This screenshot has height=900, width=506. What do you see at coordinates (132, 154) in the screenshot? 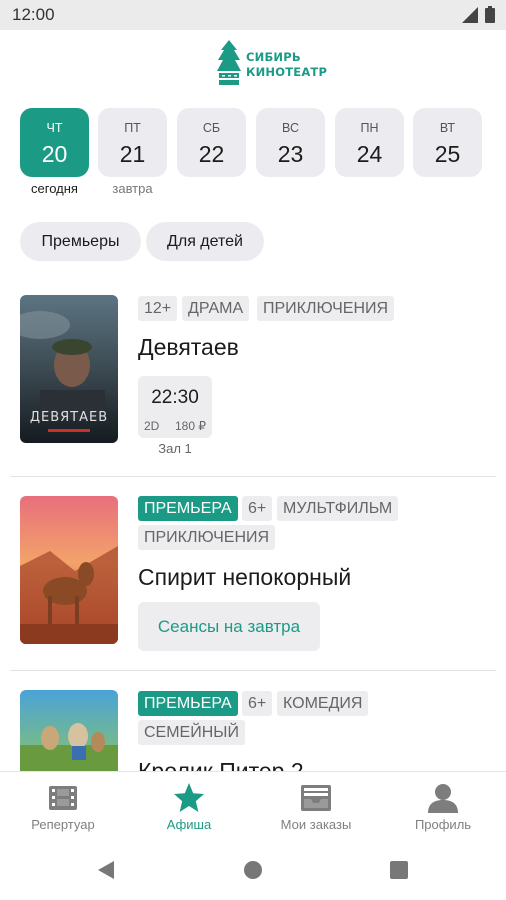
I see `day-number: 21` at bounding box center [132, 154].